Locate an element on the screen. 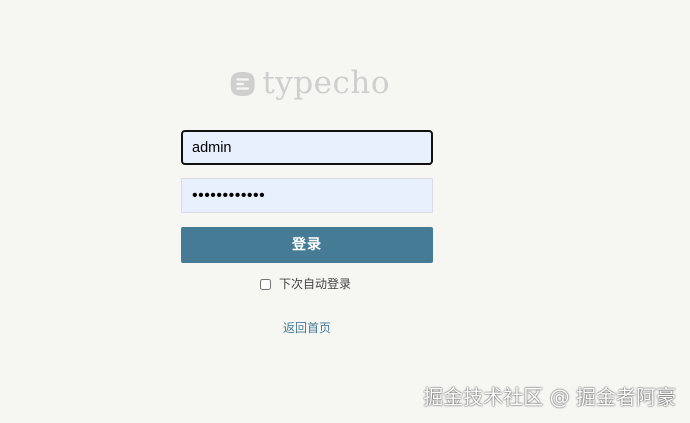 This screenshot has width=690, height=423. remember-me-label: 下次自动登录 is located at coordinates (315, 284).